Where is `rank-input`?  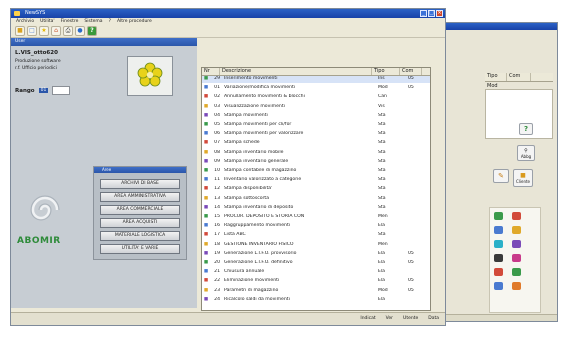
rank-input is located at coordinates (61, 90).